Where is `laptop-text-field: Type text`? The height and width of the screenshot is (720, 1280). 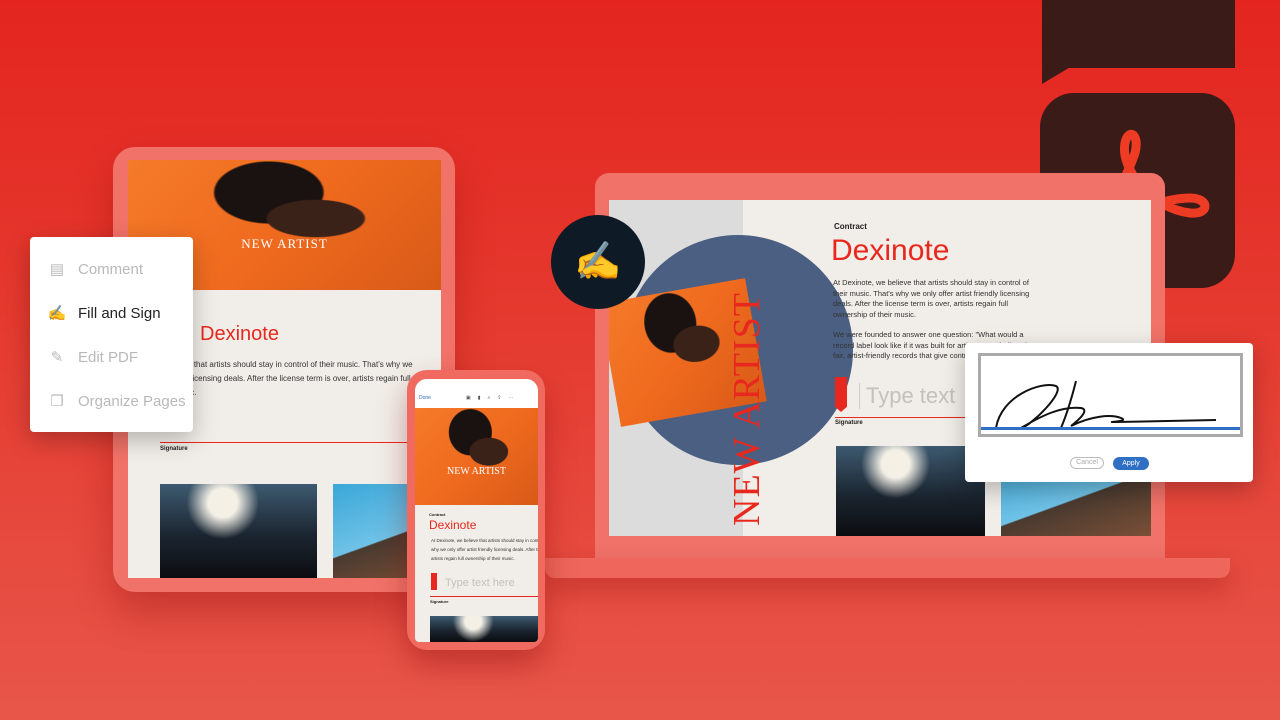
laptop-text-field: Type text is located at coordinates (907, 396).